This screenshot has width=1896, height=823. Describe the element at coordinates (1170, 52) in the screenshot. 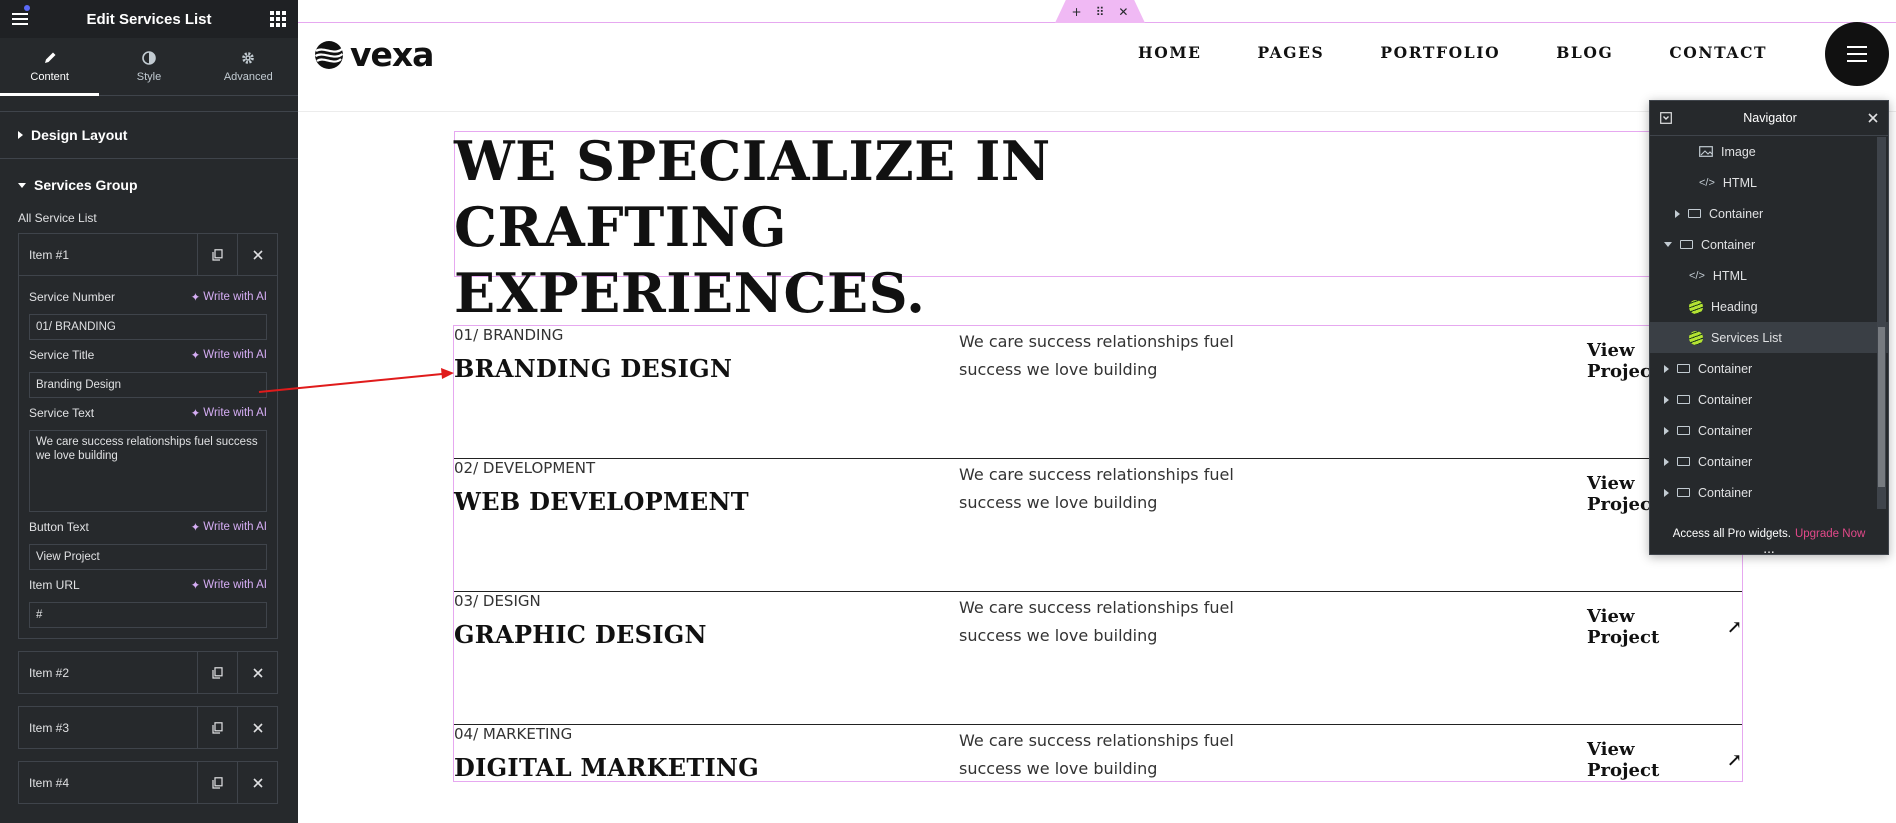

I see `nav-home: HOME` at that location.